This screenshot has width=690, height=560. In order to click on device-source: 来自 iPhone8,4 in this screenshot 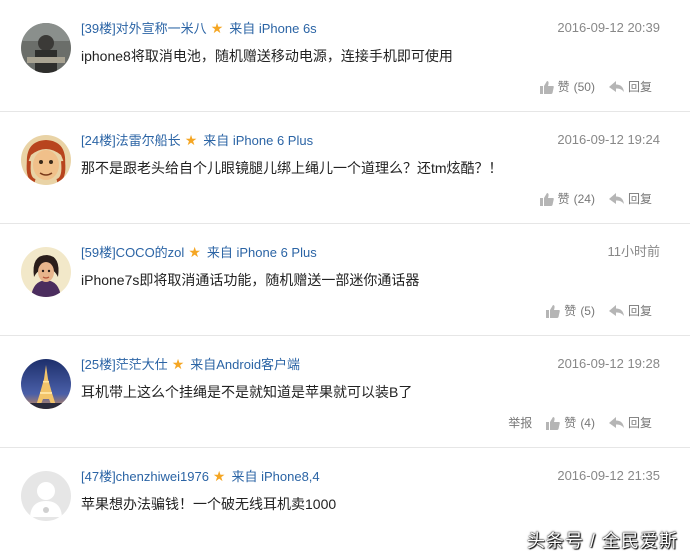, I will do `click(275, 476)`.